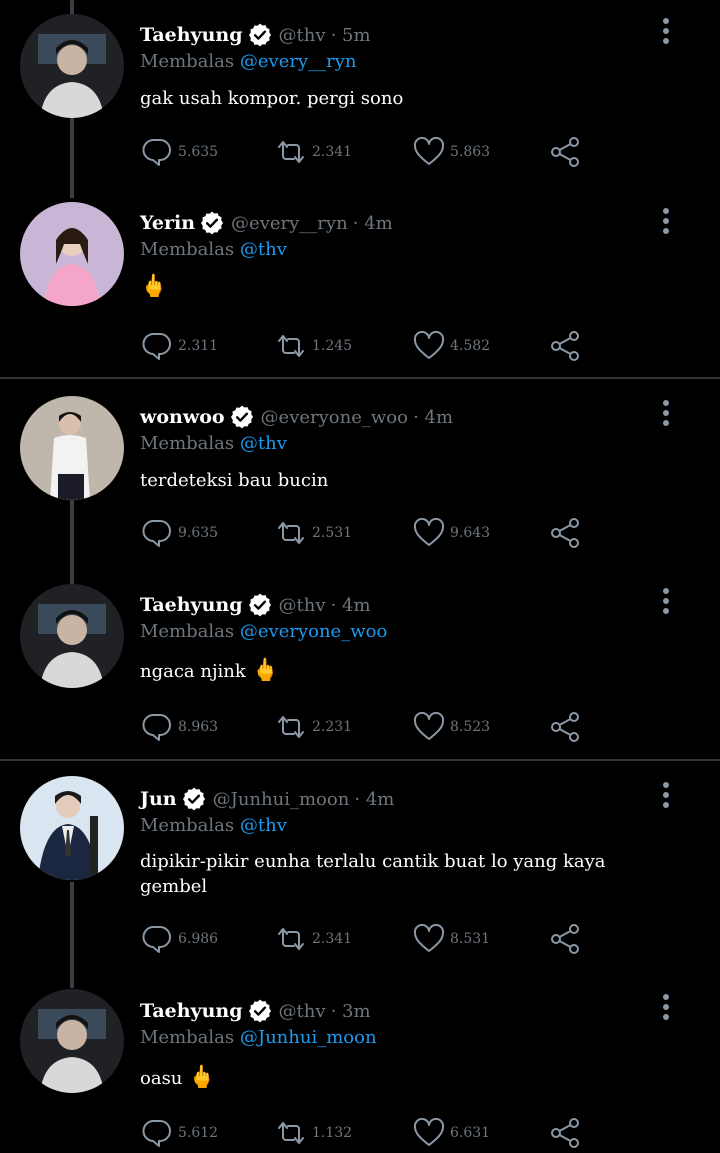  I want to click on like-button: 8.523, so click(451, 727).